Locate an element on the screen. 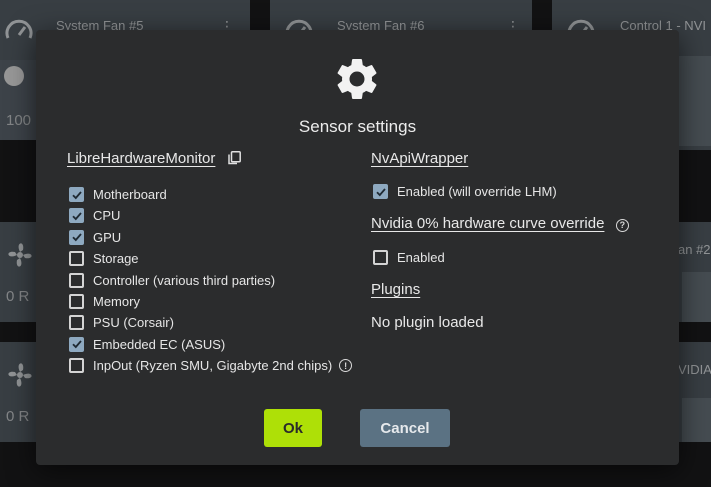 The height and width of the screenshot is (487, 711). lhm-option-checkbox: Embedded EC (ASUS) is located at coordinates (147, 344).